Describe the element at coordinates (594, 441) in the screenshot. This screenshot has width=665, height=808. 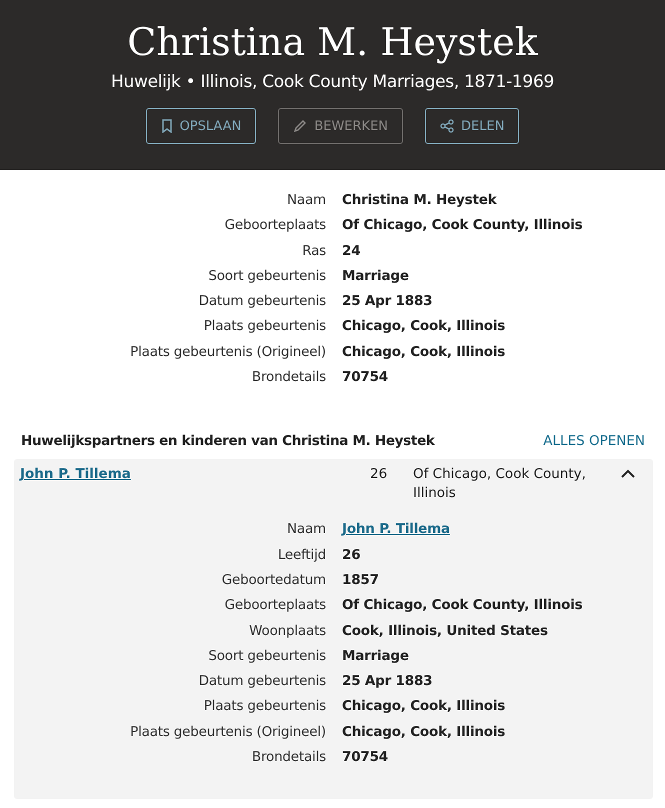
I see `expand-all-link: ALLES OPENEN` at that location.